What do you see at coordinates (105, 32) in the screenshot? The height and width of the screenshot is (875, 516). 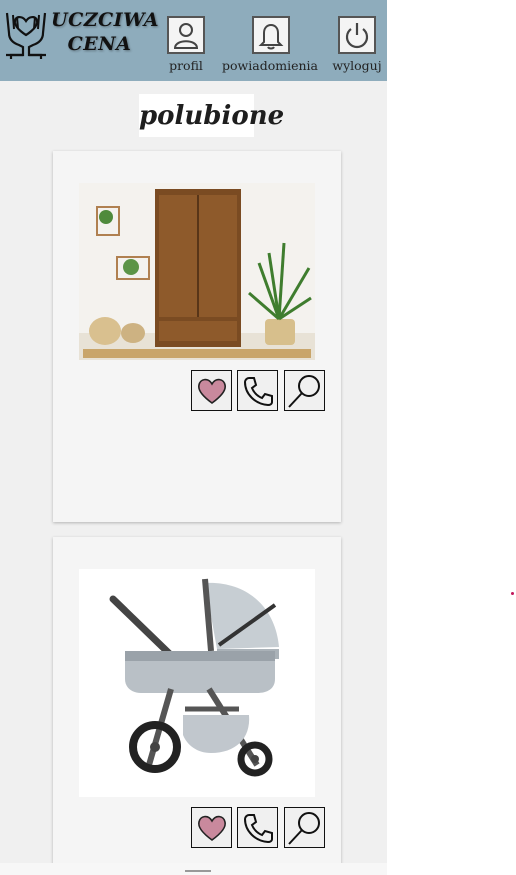 I see `logo-text: UCZCIWA CENA` at bounding box center [105, 32].